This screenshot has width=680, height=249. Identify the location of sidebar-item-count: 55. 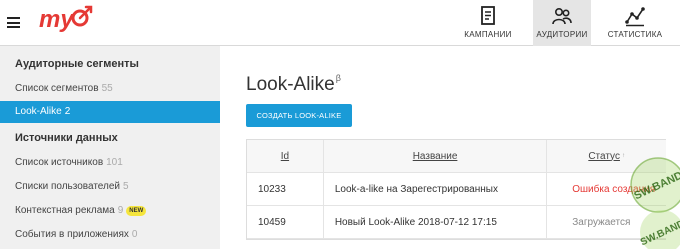
(107, 88).